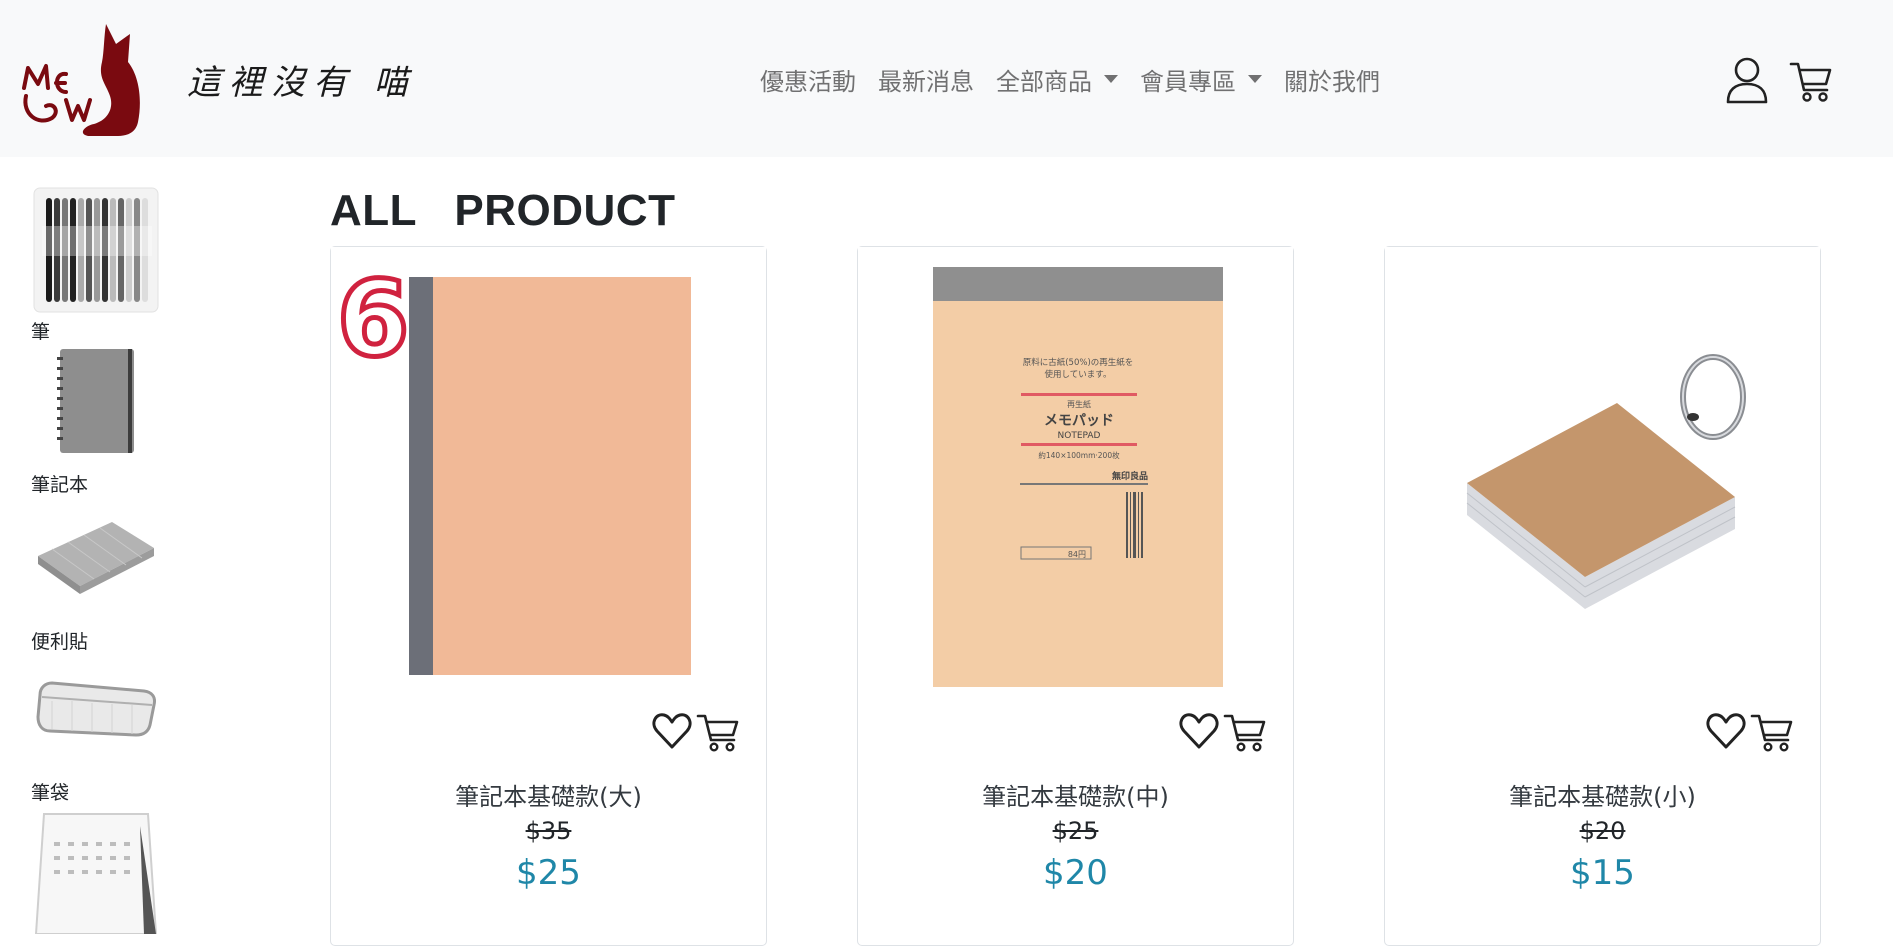 This screenshot has width=1893, height=946. What do you see at coordinates (548, 831) in the screenshot?
I see `product-original-price: $35` at bounding box center [548, 831].